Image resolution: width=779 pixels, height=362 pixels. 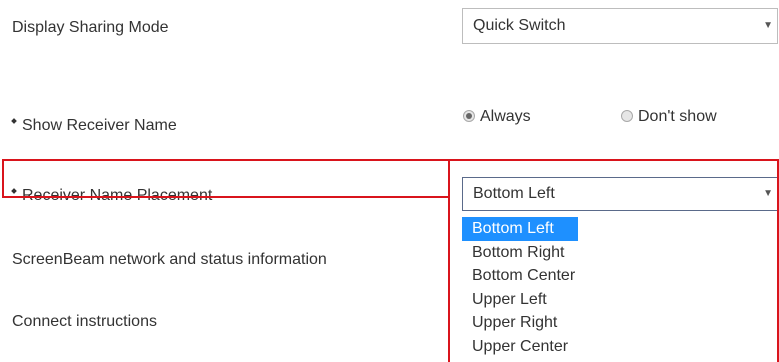 What do you see at coordinates (768, 25) in the screenshot?
I see `caret-down-icon: ▼` at bounding box center [768, 25].